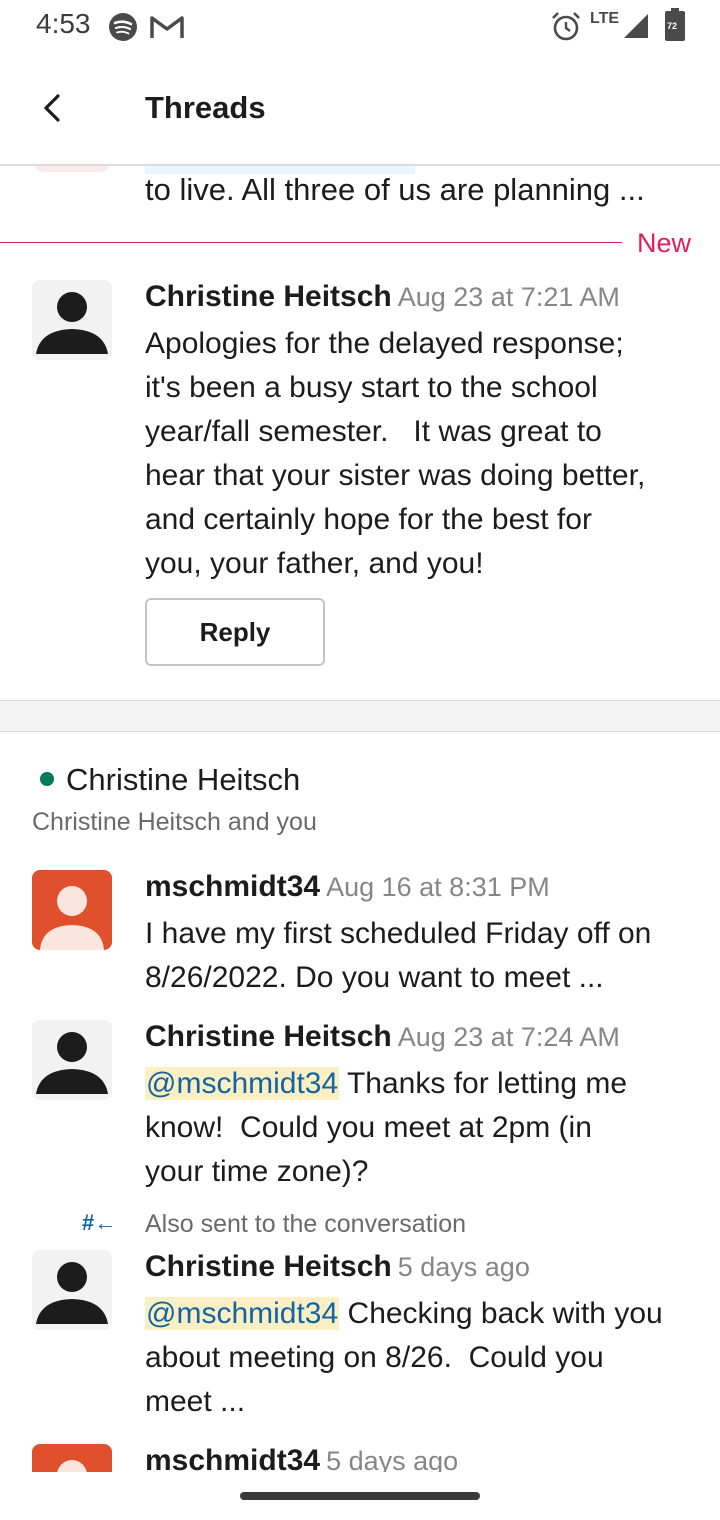 This screenshot has height=1520, width=720. Describe the element at coordinates (368, 519) in the screenshot. I see `message-line: and certainly hope for the best for` at that location.